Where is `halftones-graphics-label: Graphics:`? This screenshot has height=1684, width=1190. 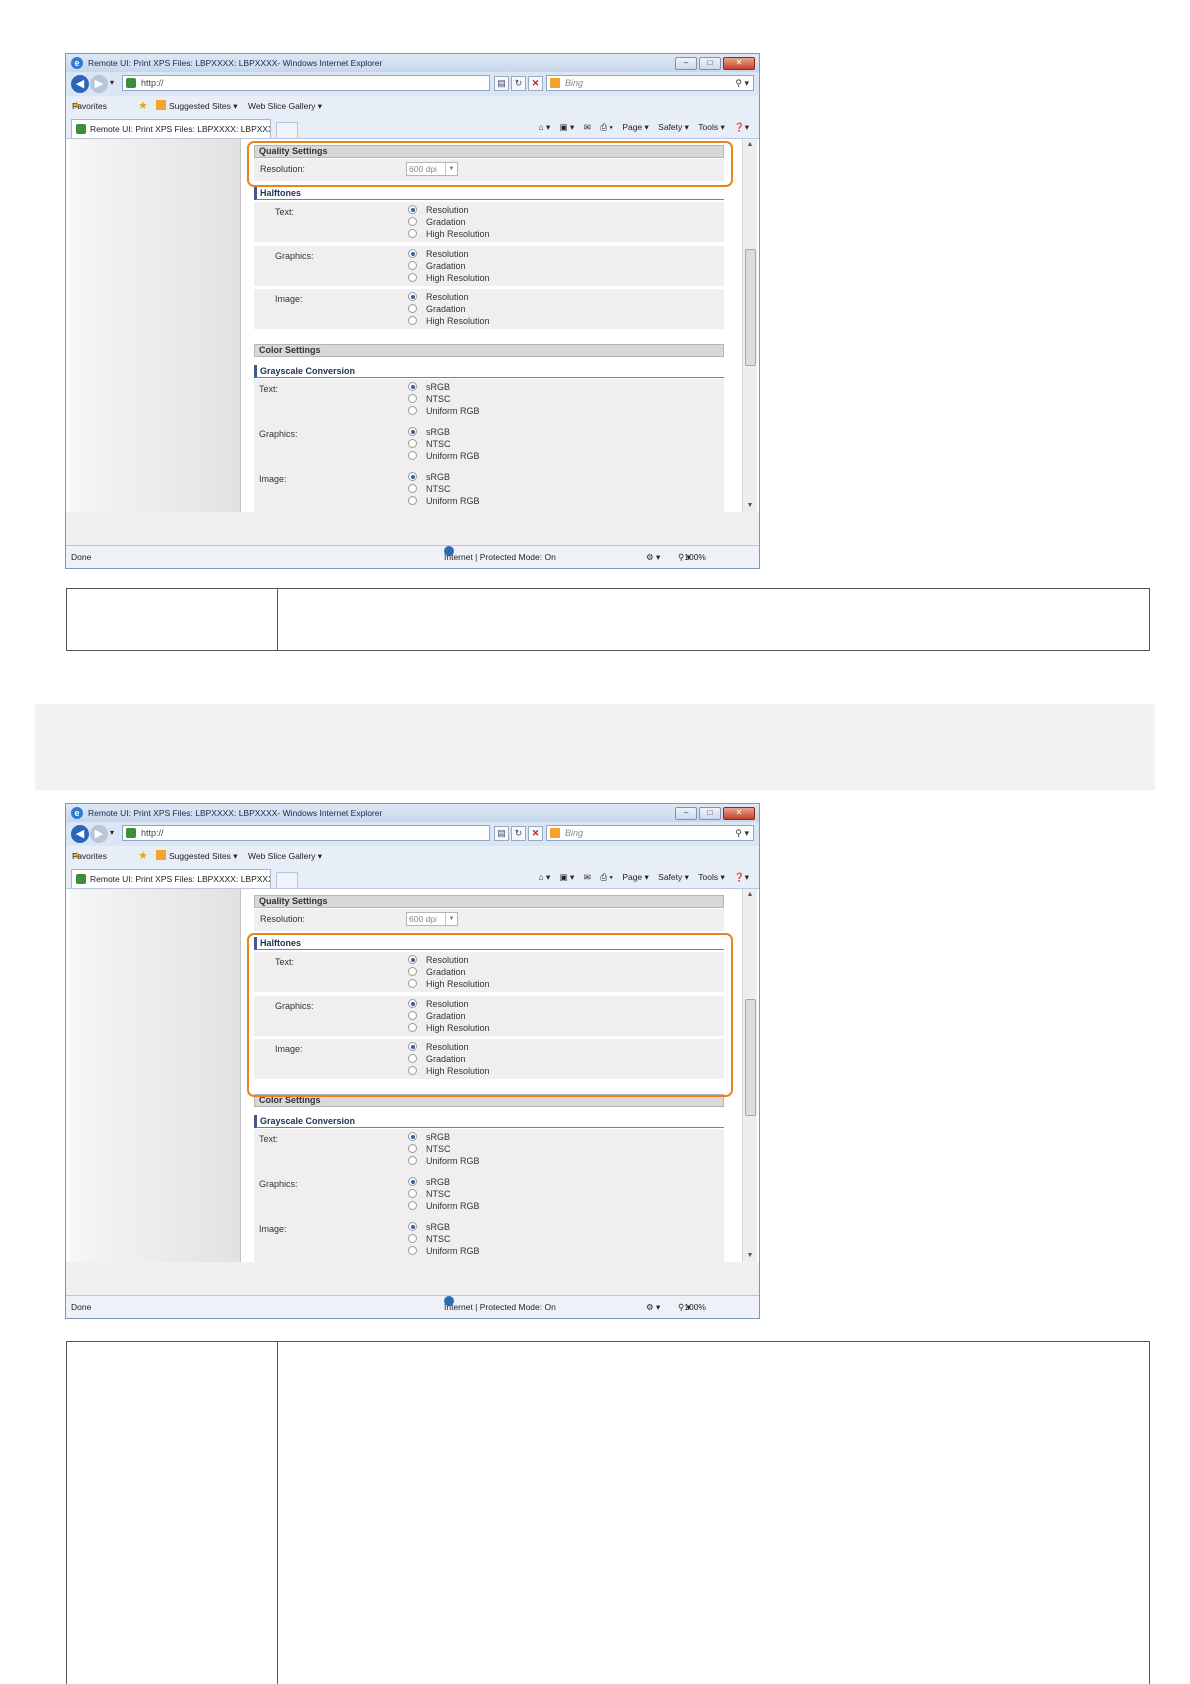 halftones-graphics-label: Graphics: is located at coordinates (294, 1006).